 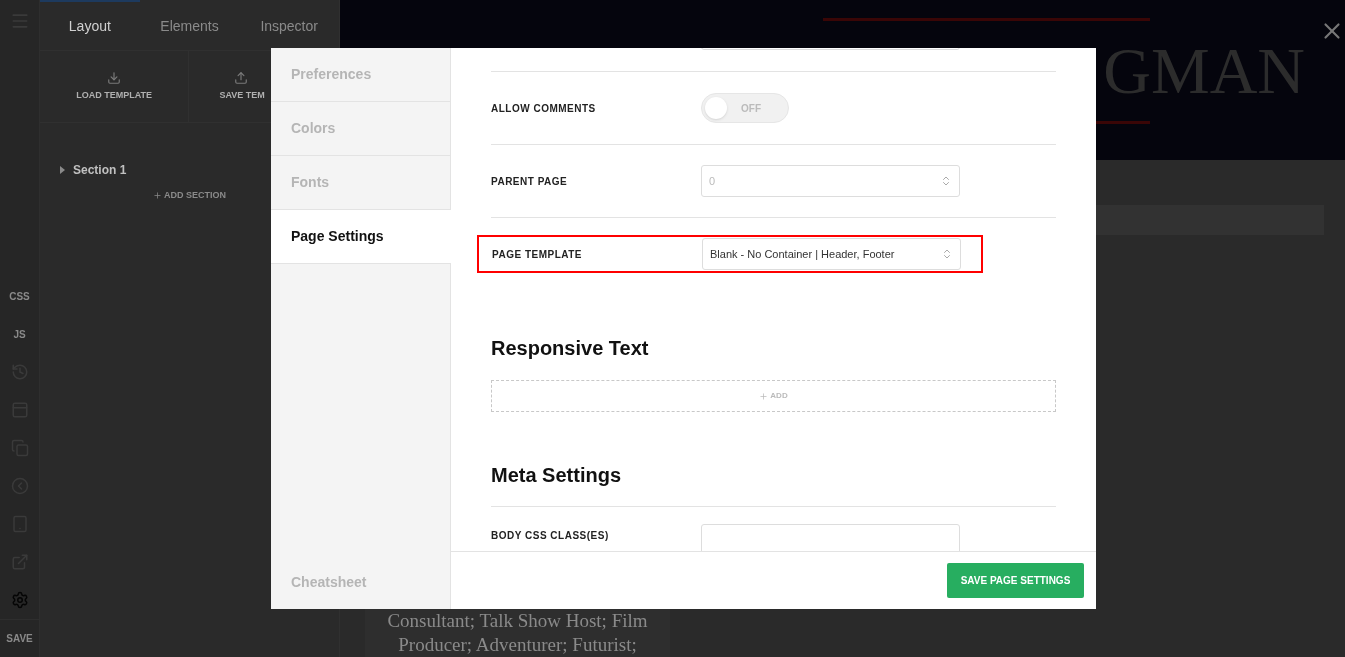 I want to click on add-section-button: ADD SECTION, so click(x=189, y=196).